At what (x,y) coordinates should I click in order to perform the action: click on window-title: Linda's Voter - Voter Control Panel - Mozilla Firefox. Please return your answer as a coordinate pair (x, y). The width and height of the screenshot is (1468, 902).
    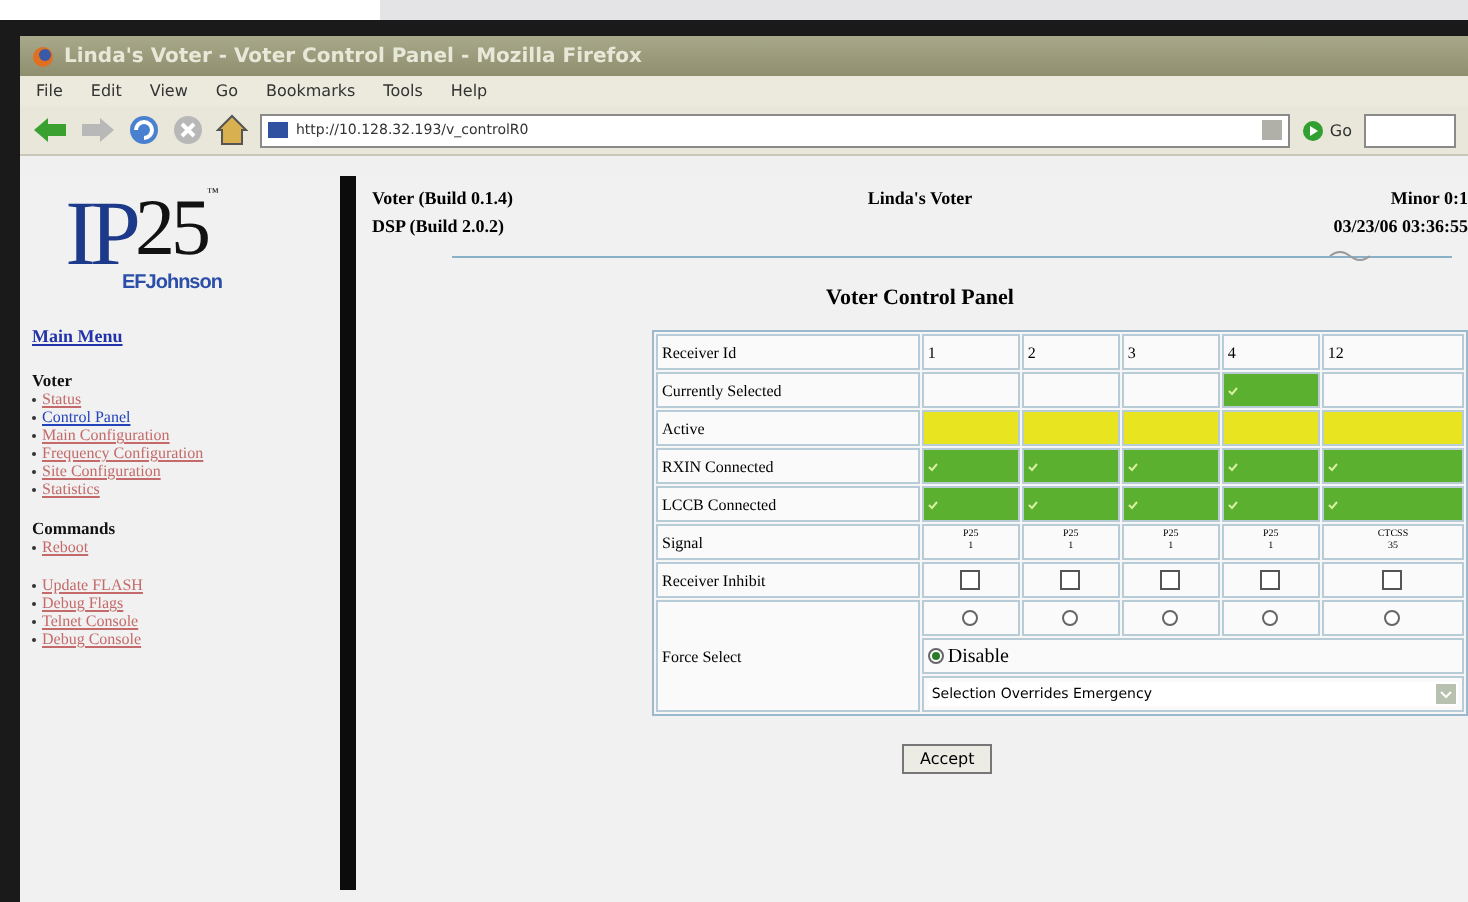
    Looking at the image, I should click on (353, 56).